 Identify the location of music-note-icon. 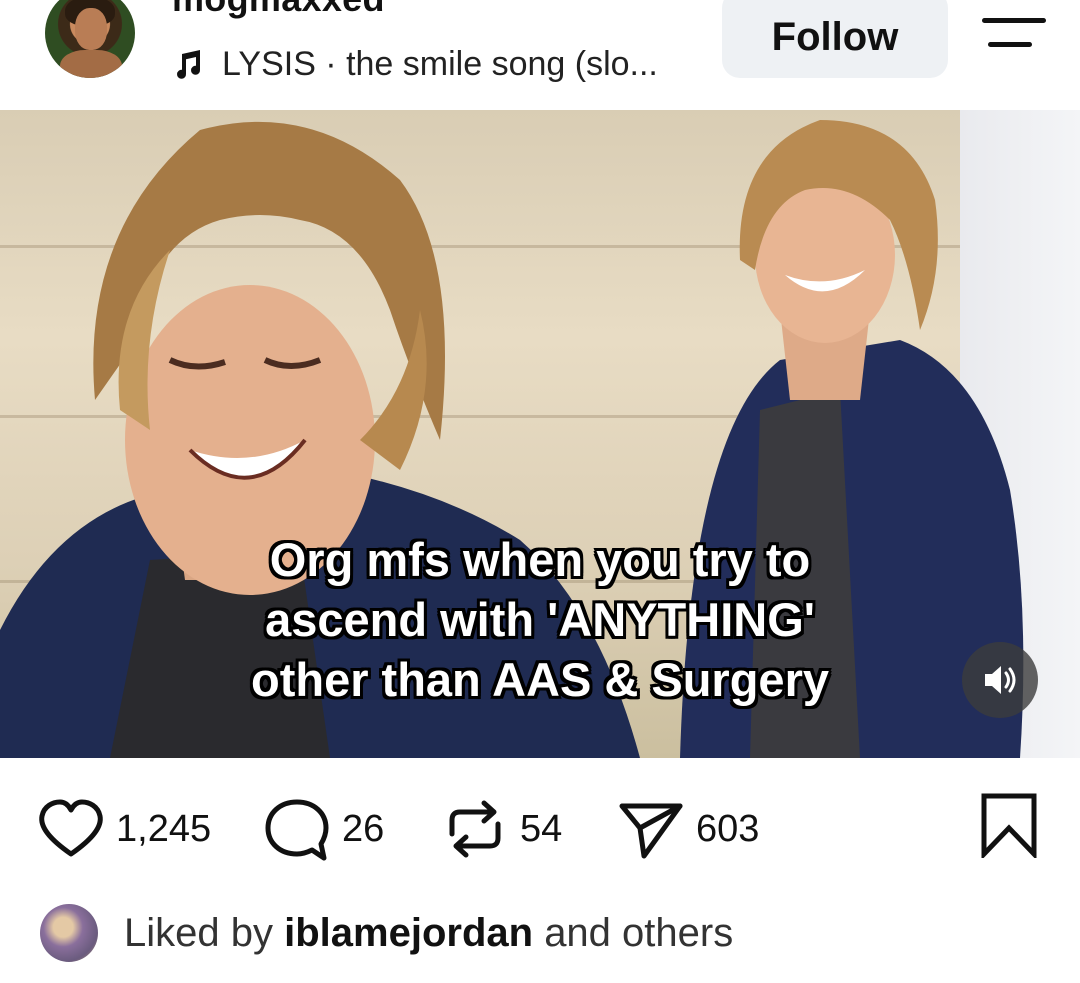
(189, 64).